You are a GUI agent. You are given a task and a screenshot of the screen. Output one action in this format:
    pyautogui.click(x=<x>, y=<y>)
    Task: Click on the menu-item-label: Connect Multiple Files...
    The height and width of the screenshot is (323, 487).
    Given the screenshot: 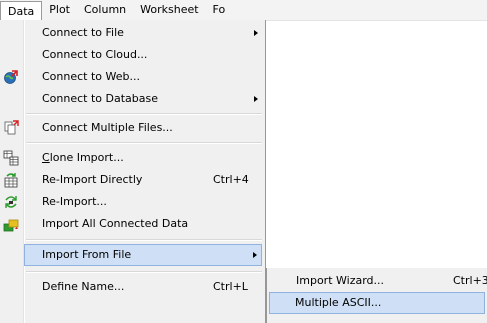 What is the action you would take?
    pyautogui.click(x=107, y=127)
    